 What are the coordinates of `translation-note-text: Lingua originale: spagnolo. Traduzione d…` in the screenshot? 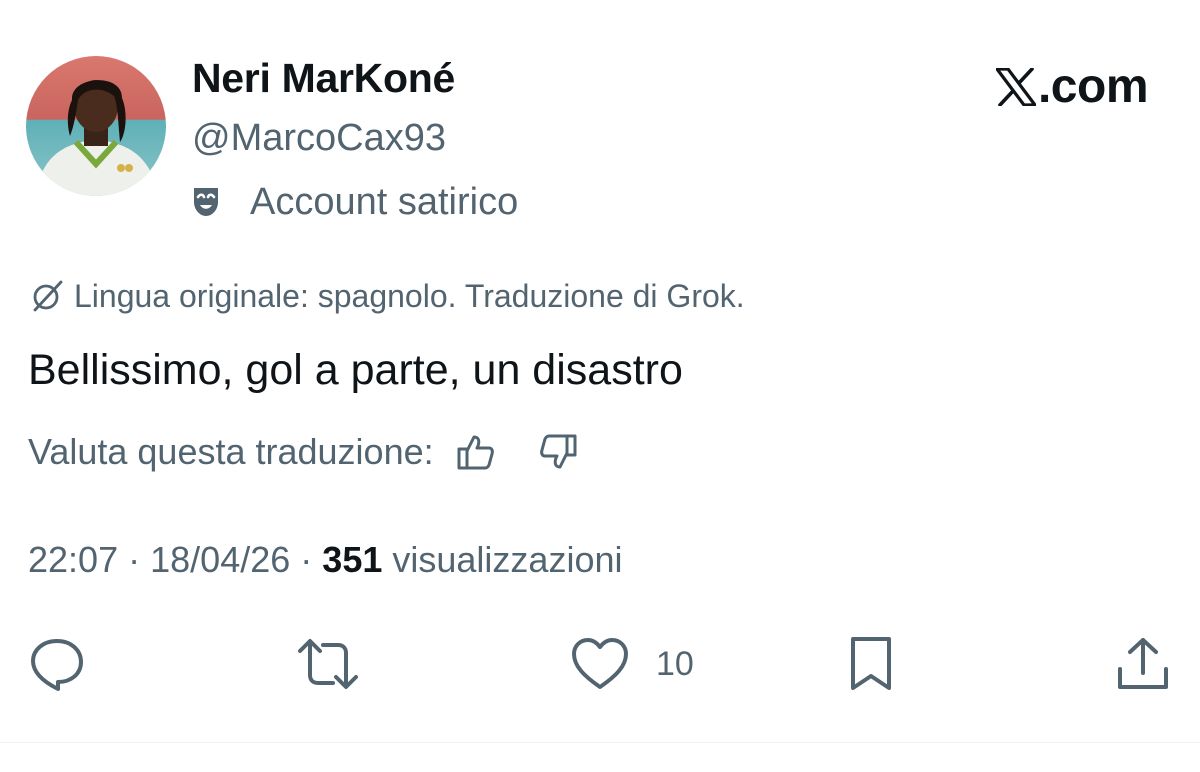 It's located at (409, 295).